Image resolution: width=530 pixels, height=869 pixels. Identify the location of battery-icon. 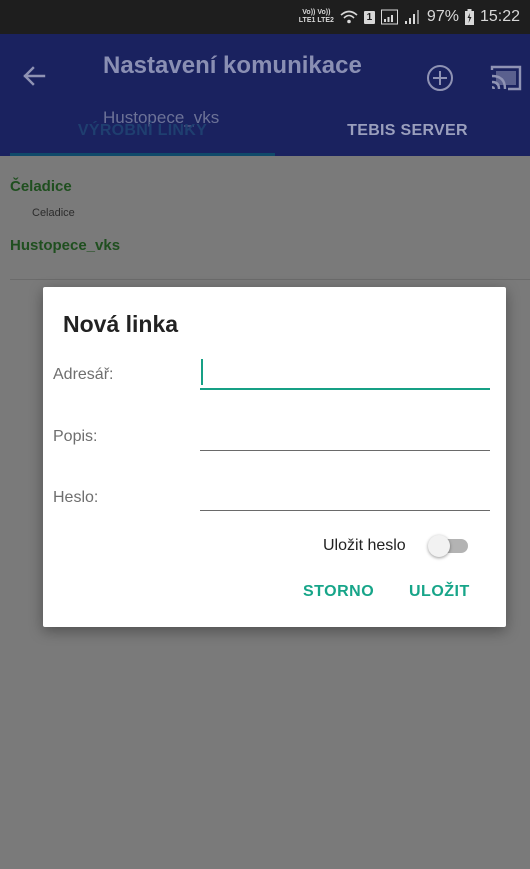
(469, 17).